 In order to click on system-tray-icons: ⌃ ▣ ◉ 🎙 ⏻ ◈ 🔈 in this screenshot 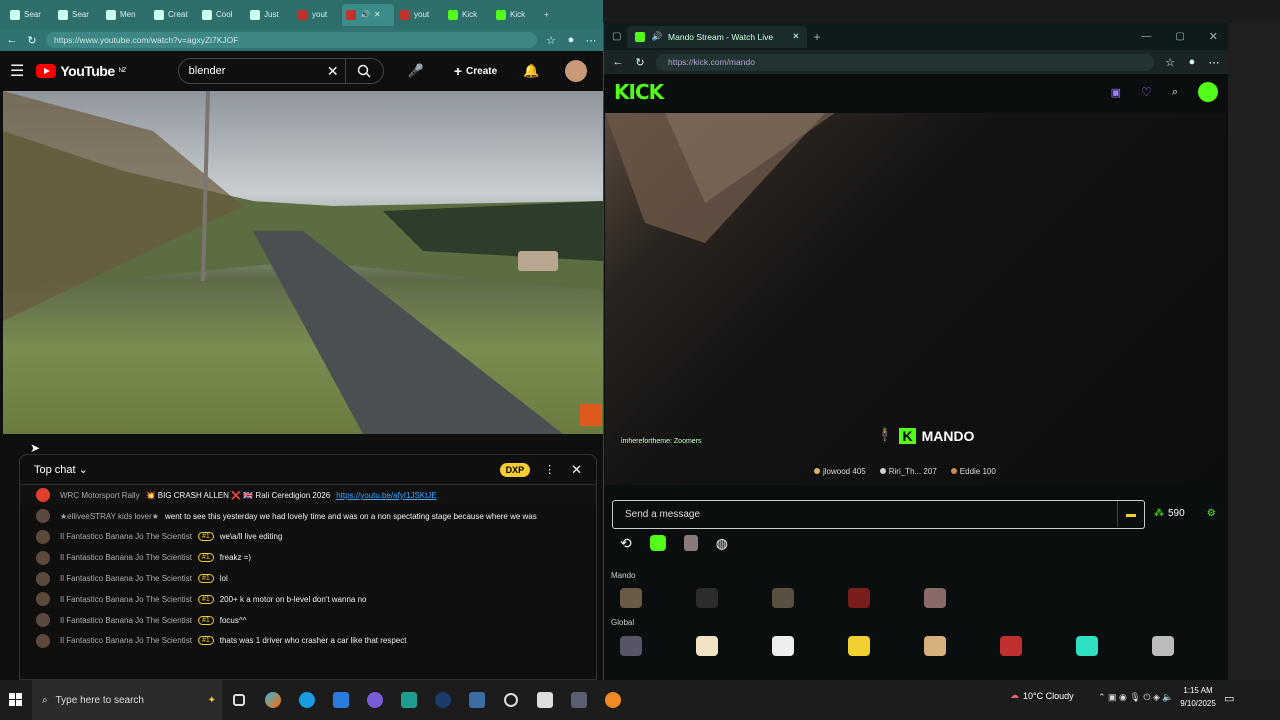, I will do `click(1136, 697)`.